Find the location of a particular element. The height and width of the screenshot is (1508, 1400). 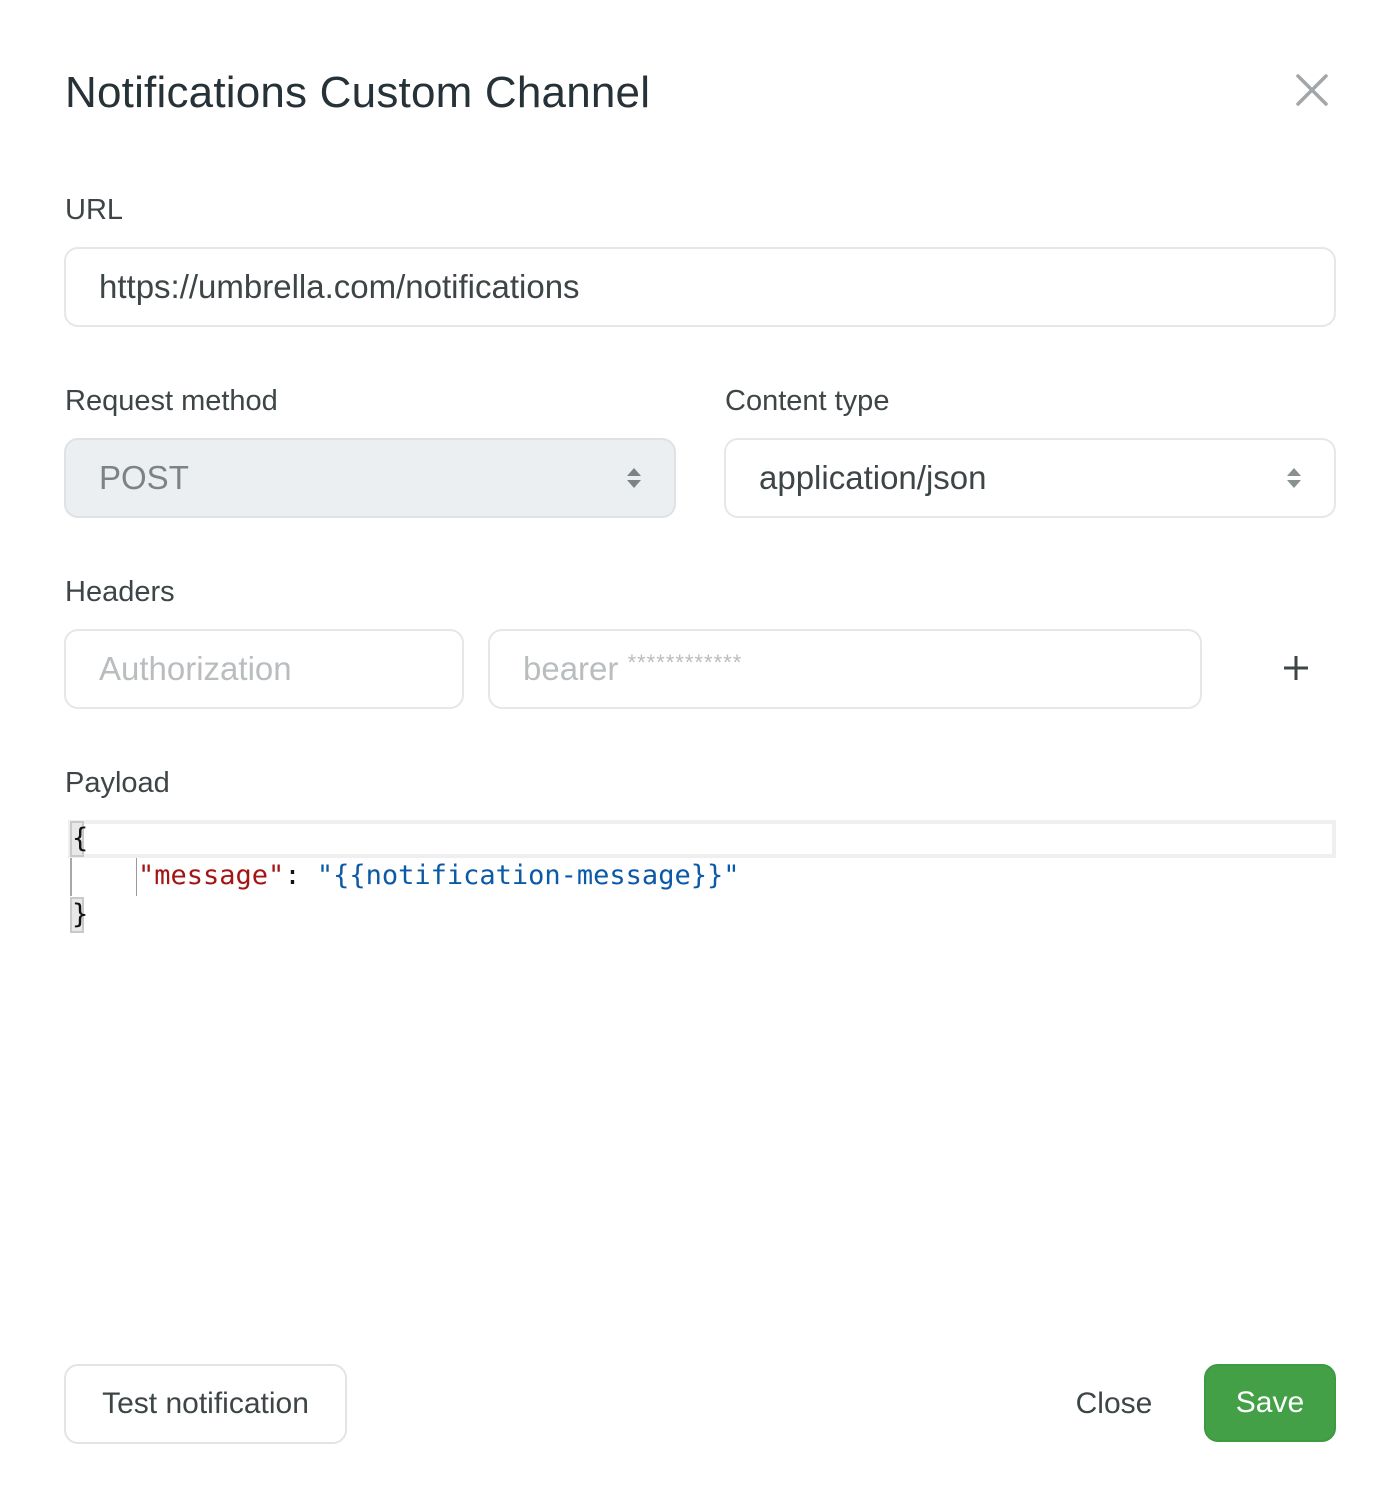

content-type-select: application/json is located at coordinates (1030, 478).